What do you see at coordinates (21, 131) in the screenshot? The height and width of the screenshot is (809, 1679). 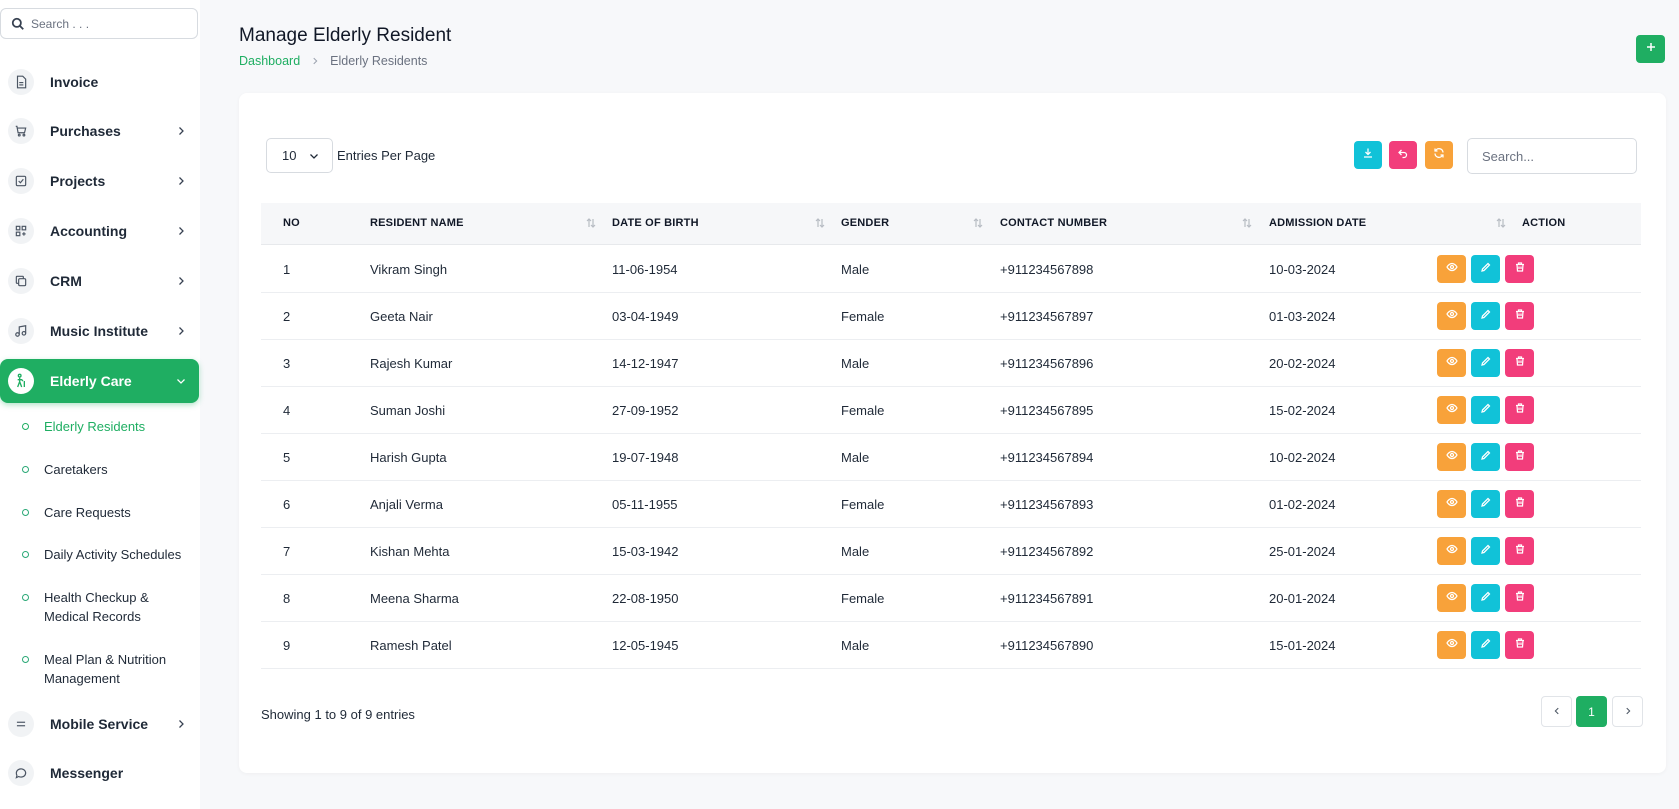 I see `cart-icon` at bounding box center [21, 131].